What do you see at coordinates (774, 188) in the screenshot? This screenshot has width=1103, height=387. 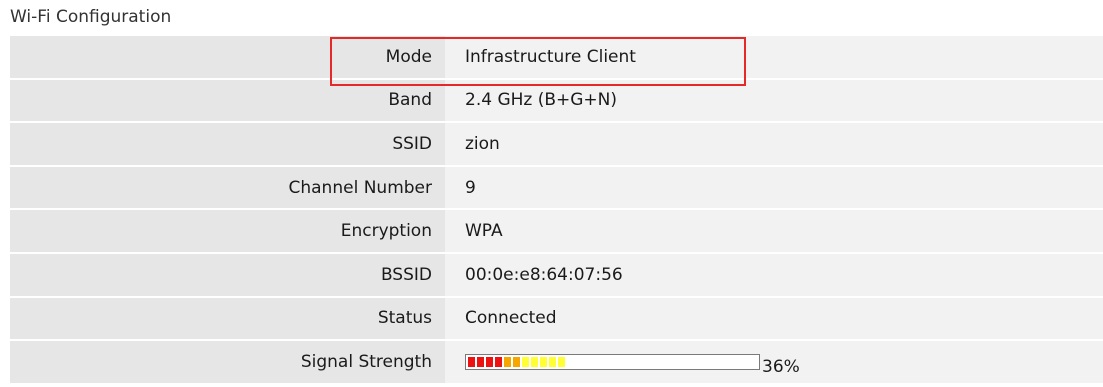 I see `channel-number-value: 9` at bounding box center [774, 188].